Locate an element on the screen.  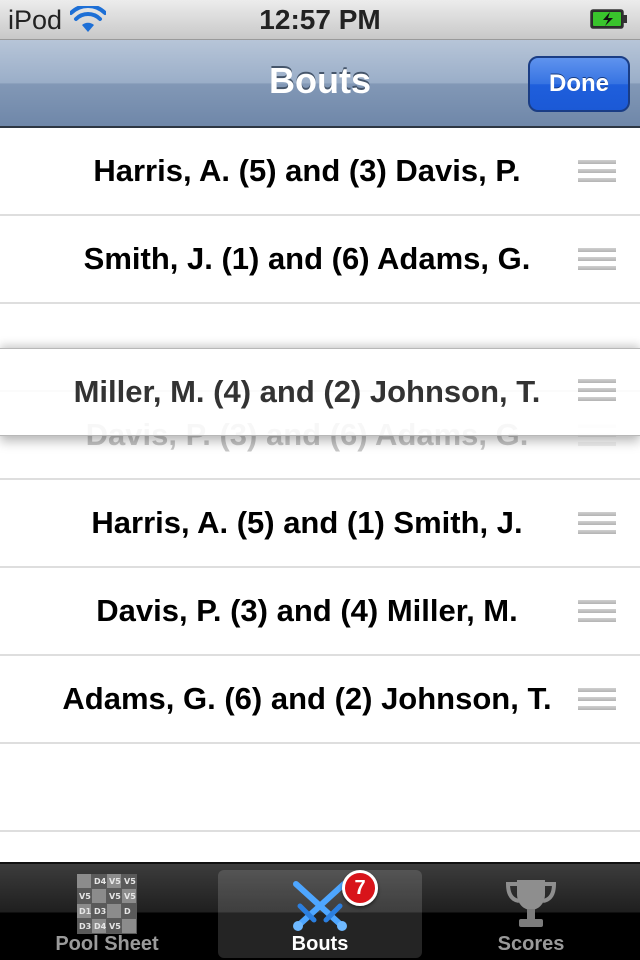
bout-label: Harris, A. (5) and (3) Davis, P. is located at coordinates (307, 170).